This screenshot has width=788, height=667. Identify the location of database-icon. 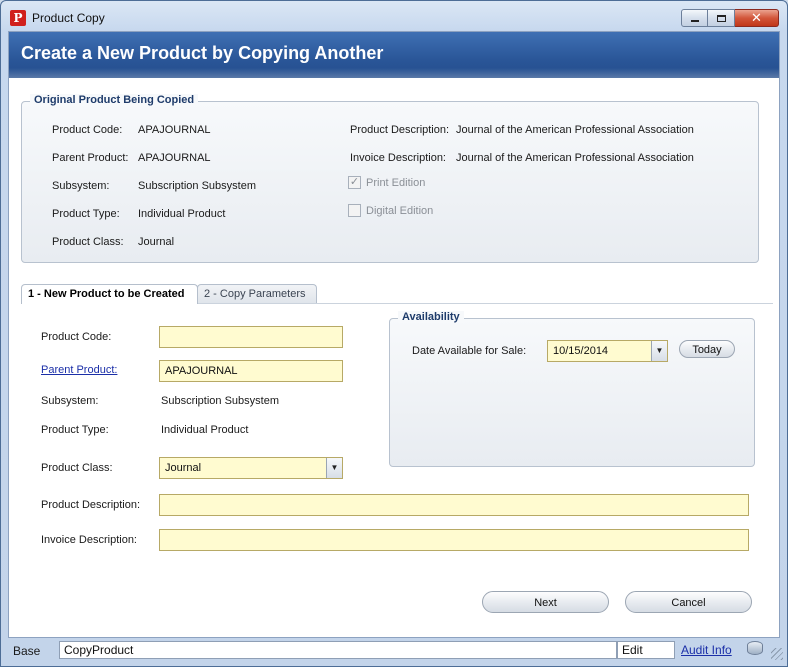
(755, 648).